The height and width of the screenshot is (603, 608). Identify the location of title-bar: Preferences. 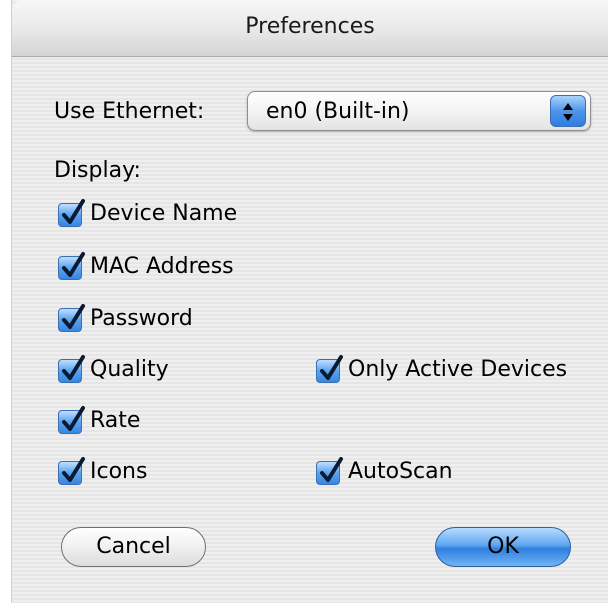
(310, 28).